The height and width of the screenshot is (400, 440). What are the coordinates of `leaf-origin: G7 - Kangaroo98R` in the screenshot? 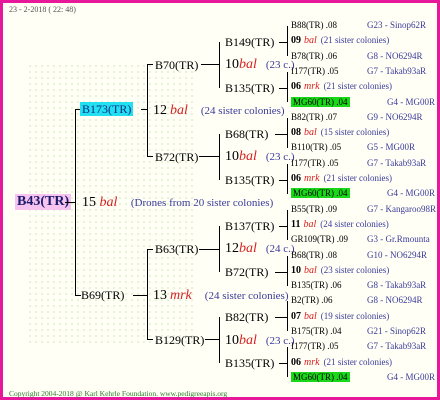 It's located at (401, 209).